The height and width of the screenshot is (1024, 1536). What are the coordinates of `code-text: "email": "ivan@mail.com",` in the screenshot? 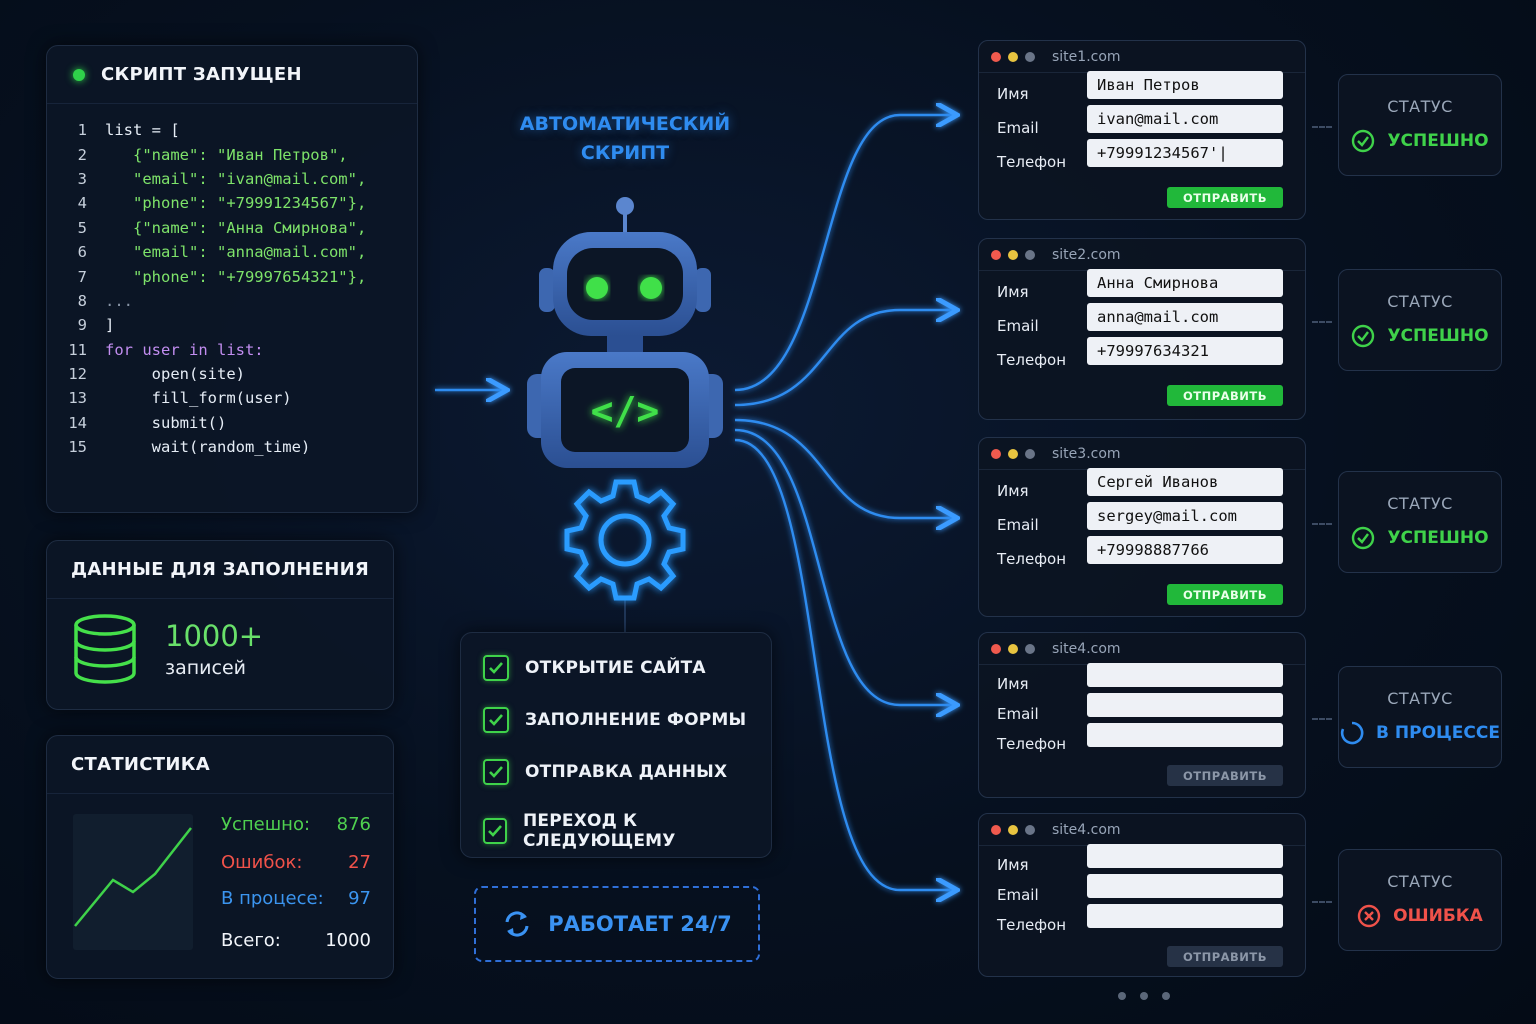 It's located at (236, 178).